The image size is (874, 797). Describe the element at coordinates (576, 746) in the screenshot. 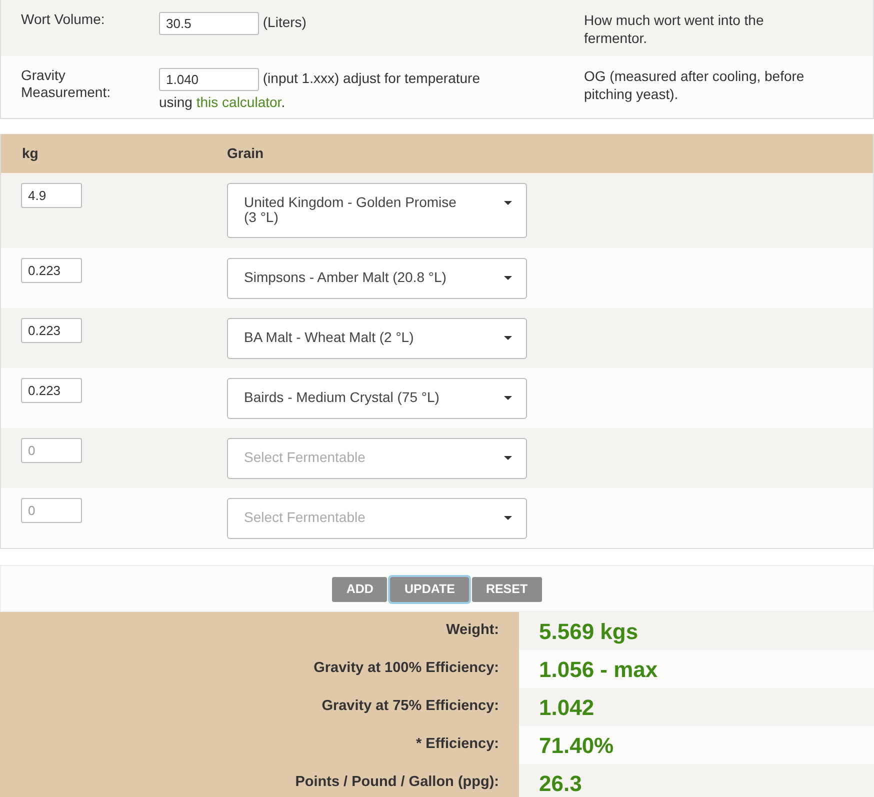

I see `result-value: 71.40%` at that location.